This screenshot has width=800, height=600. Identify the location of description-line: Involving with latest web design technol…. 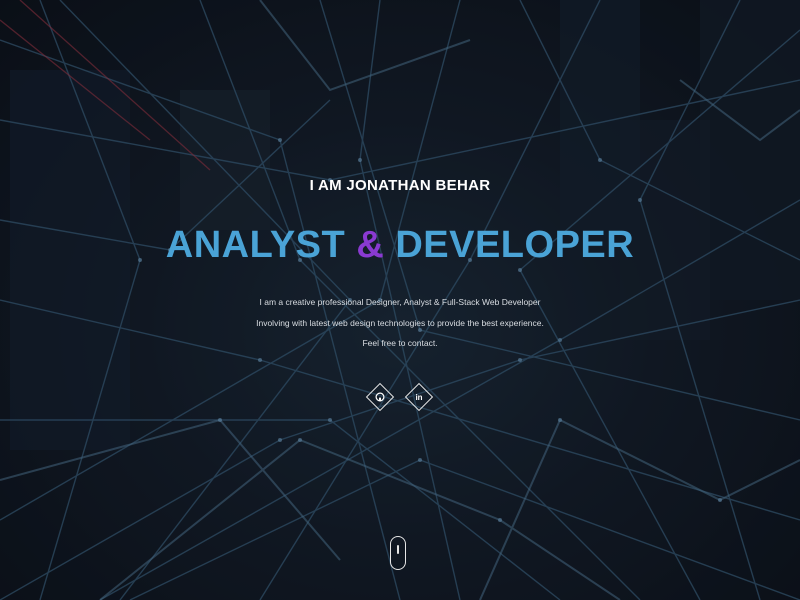
(400, 322).